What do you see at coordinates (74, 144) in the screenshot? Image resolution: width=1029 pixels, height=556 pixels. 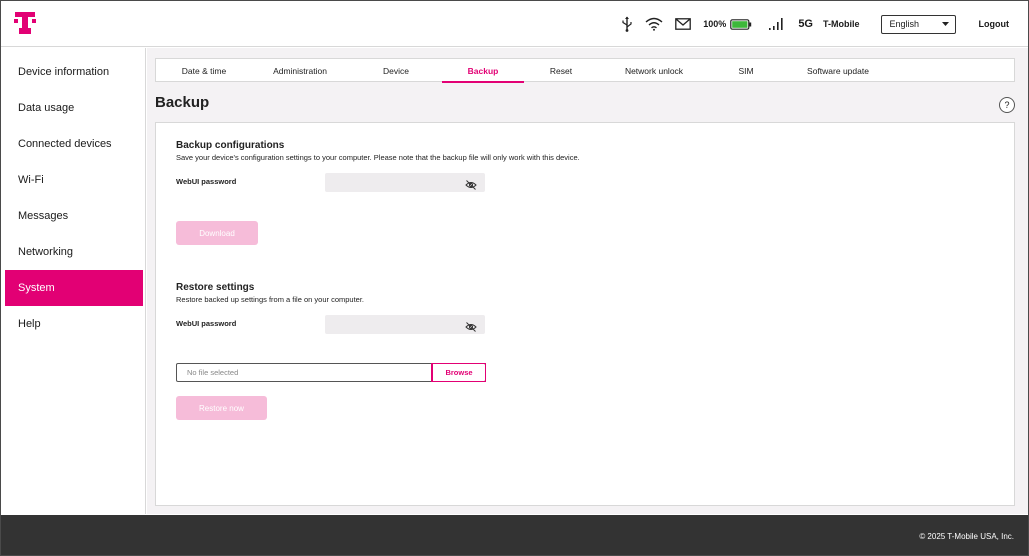 I see `sidebar-item-connected-devices: Connected devices` at bounding box center [74, 144].